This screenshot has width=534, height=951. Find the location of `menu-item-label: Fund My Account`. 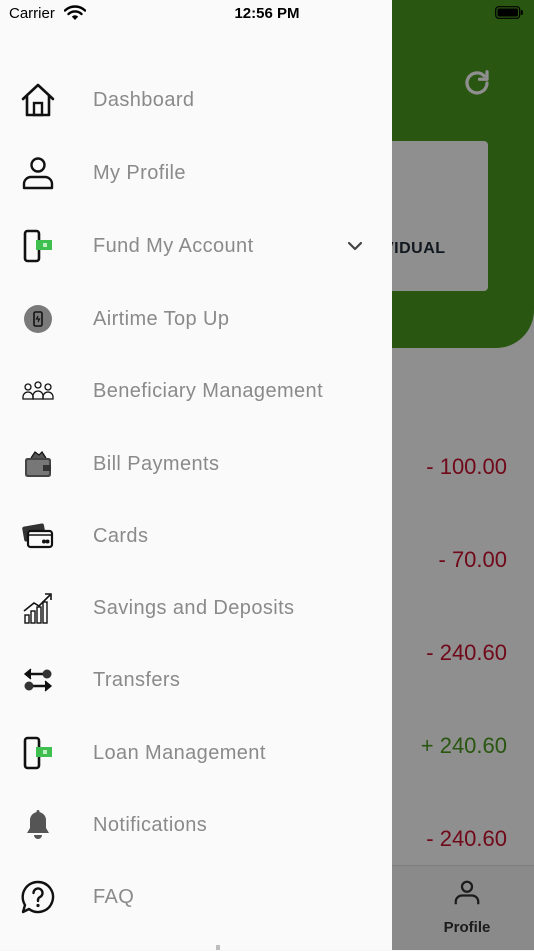

menu-item-label: Fund My Account is located at coordinates (173, 245).